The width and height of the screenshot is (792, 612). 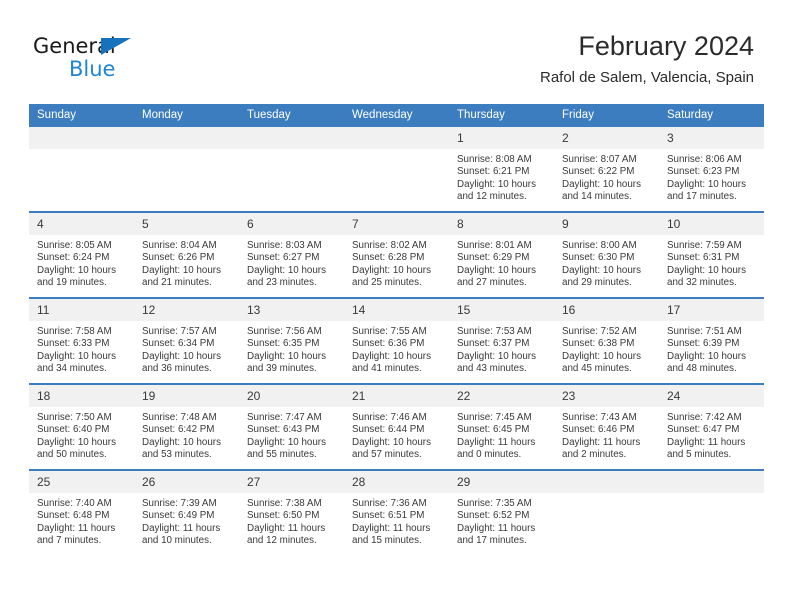 I want to click on logo-wordmark-top: General, so click(x=98, y=47).